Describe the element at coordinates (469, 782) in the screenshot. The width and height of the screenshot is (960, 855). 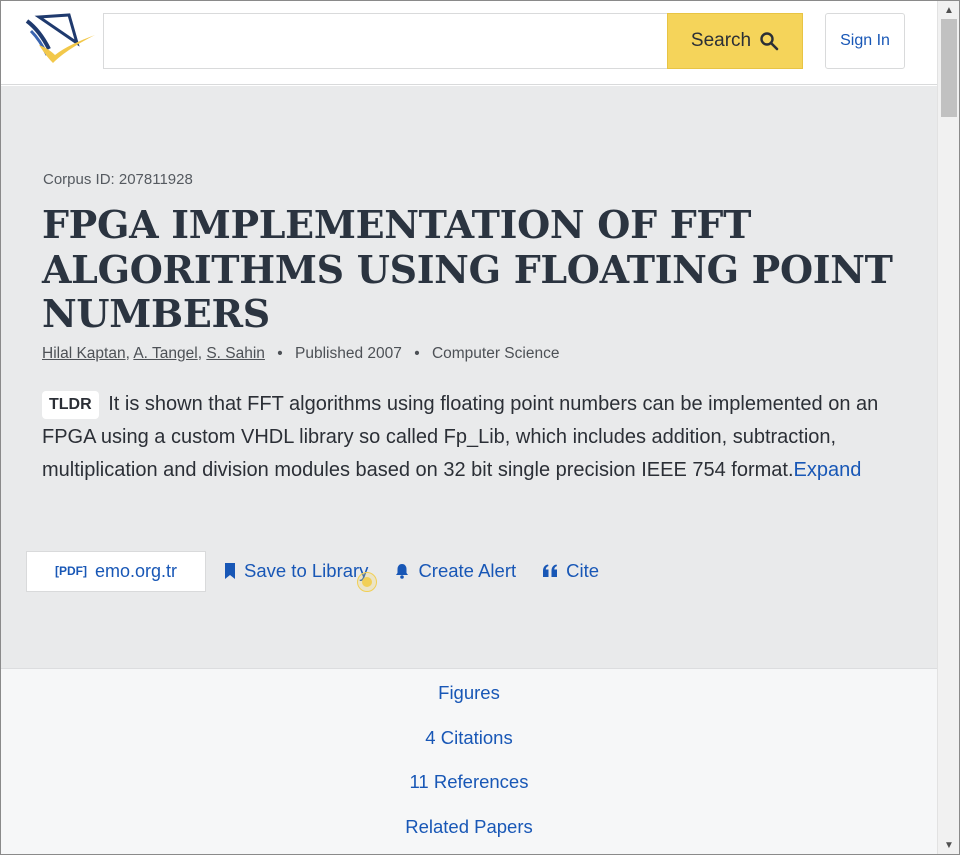
I see `nav-references: 11 References` at that location.